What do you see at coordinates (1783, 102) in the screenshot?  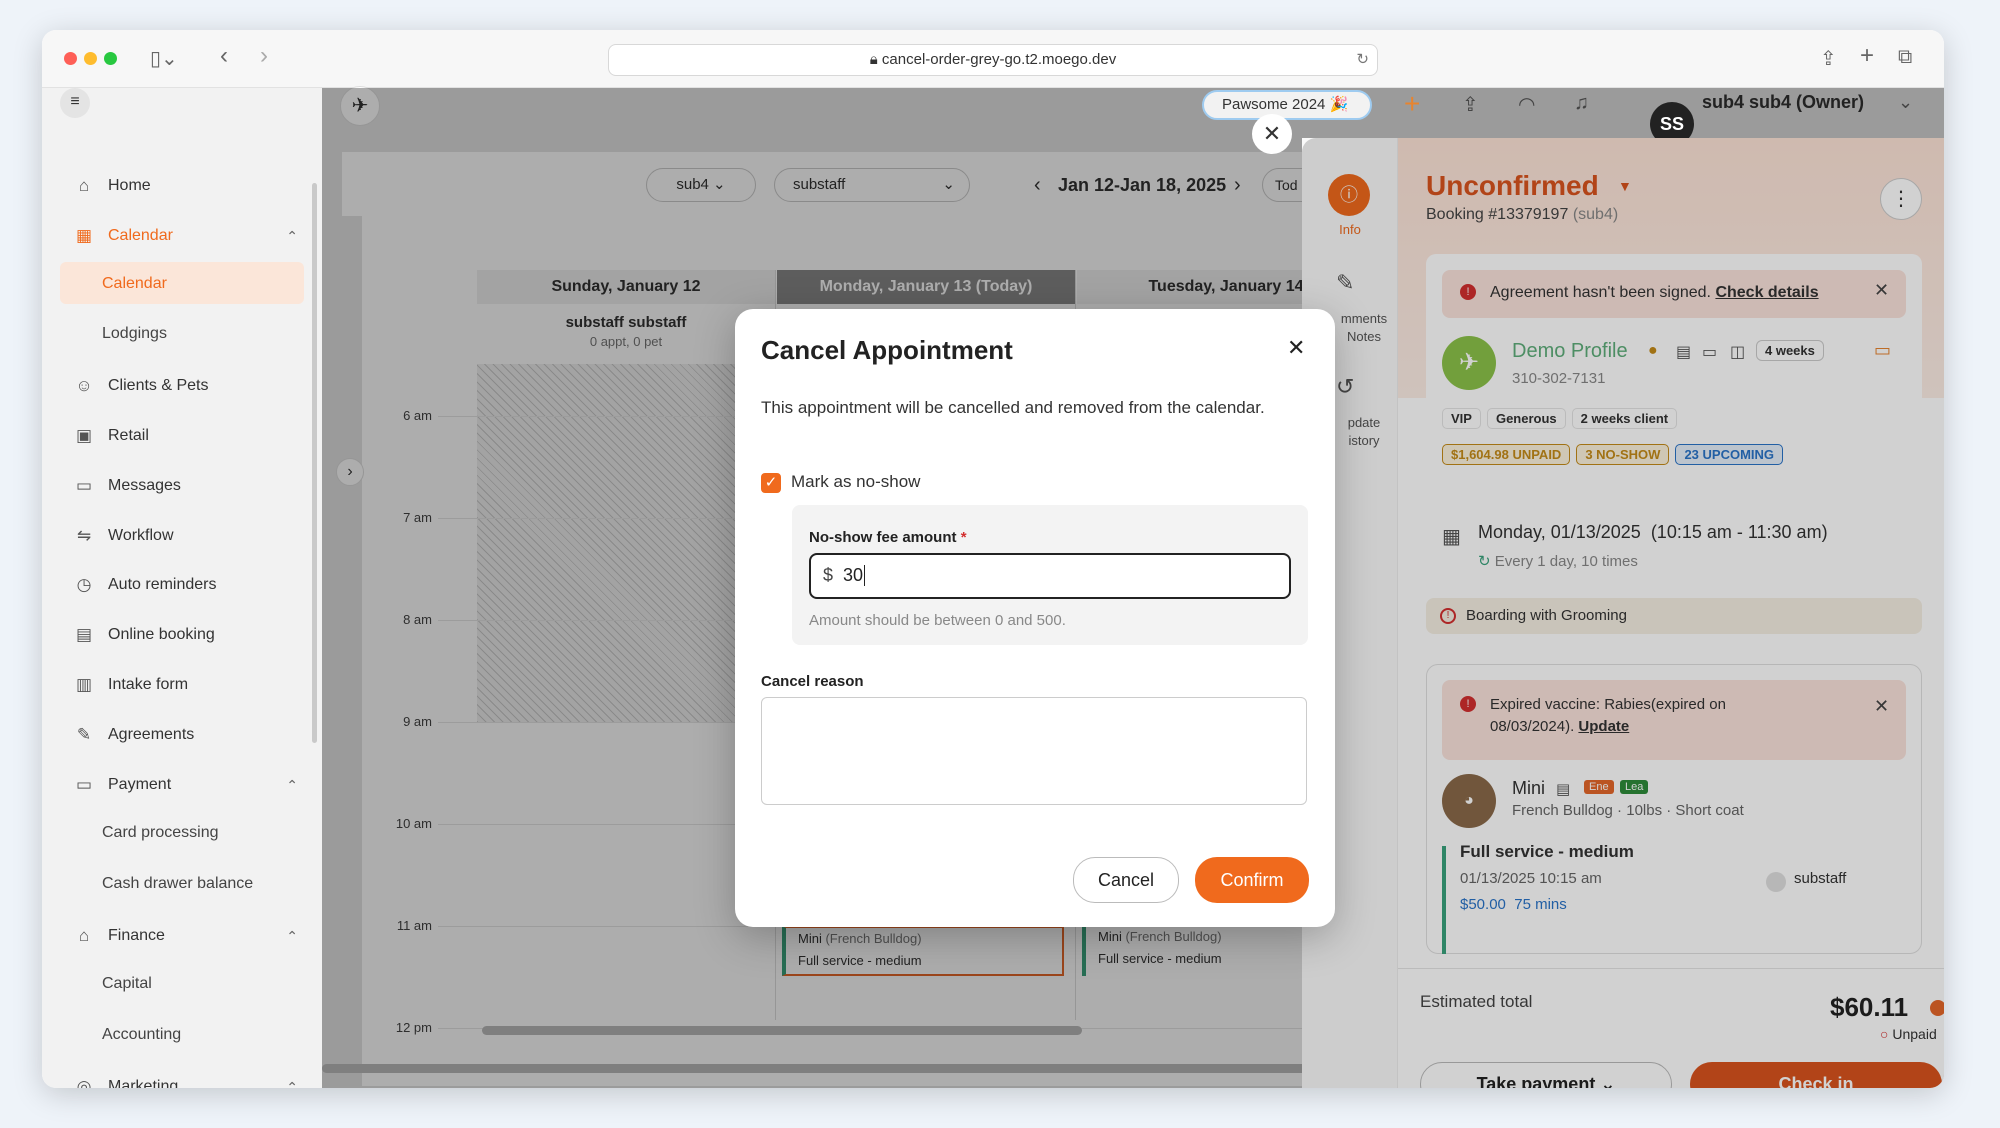 I see `user-name: sub4 sub4 (Owner)` at bounding box center [1783, 102].